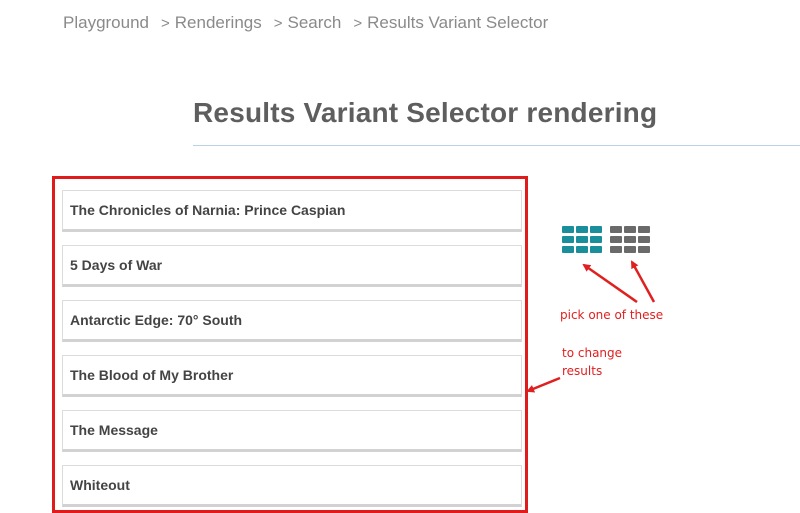  What do you see at coordinates (592, 353) in the screenshot?
I see `annotation-change-line1: to change` at bounding box center [592, 353].